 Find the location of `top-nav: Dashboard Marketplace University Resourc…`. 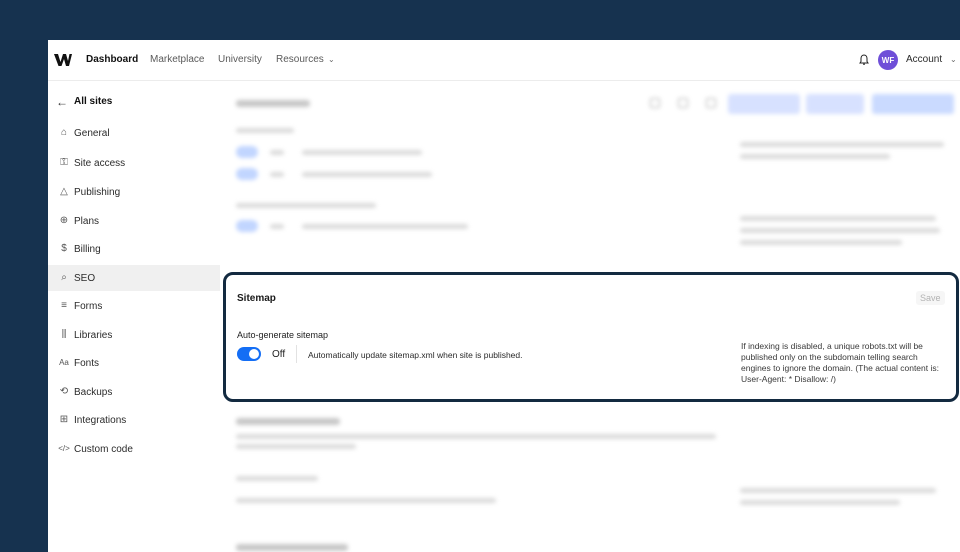

top-nav: Dashboard Marketplace University Resourc… is located at coordinates (504, 60).